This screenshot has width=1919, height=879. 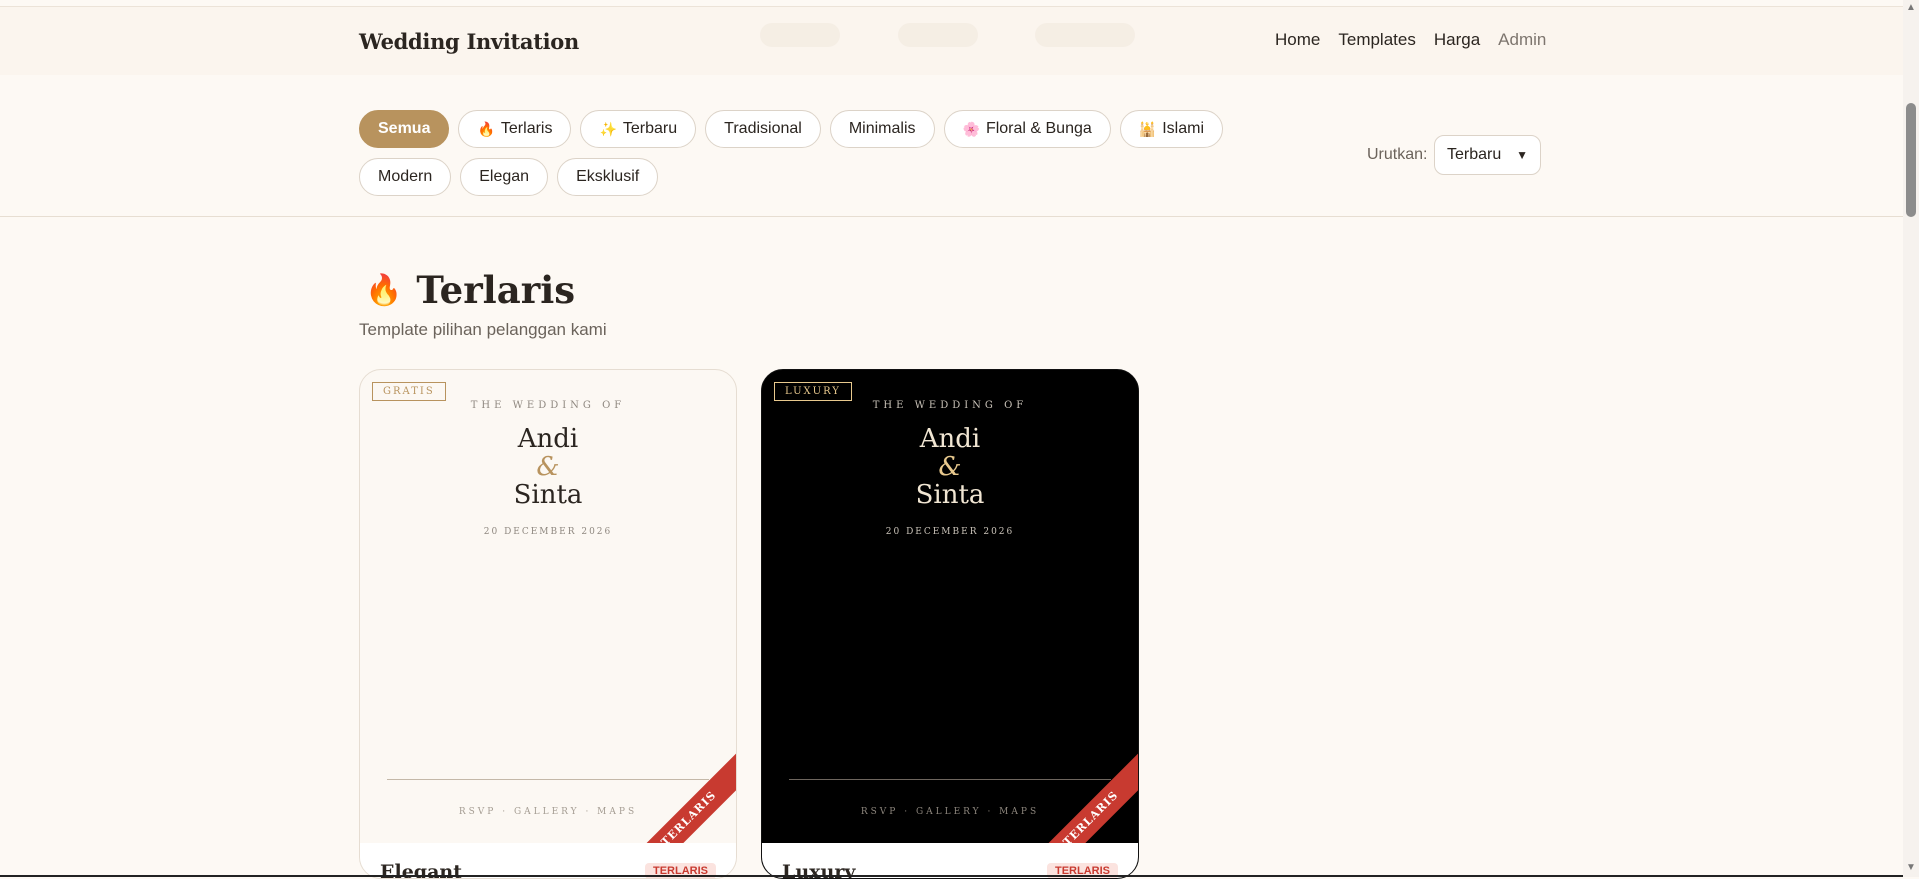 I want to click on chip-label: Minimalis, so click(x=882, y=128).